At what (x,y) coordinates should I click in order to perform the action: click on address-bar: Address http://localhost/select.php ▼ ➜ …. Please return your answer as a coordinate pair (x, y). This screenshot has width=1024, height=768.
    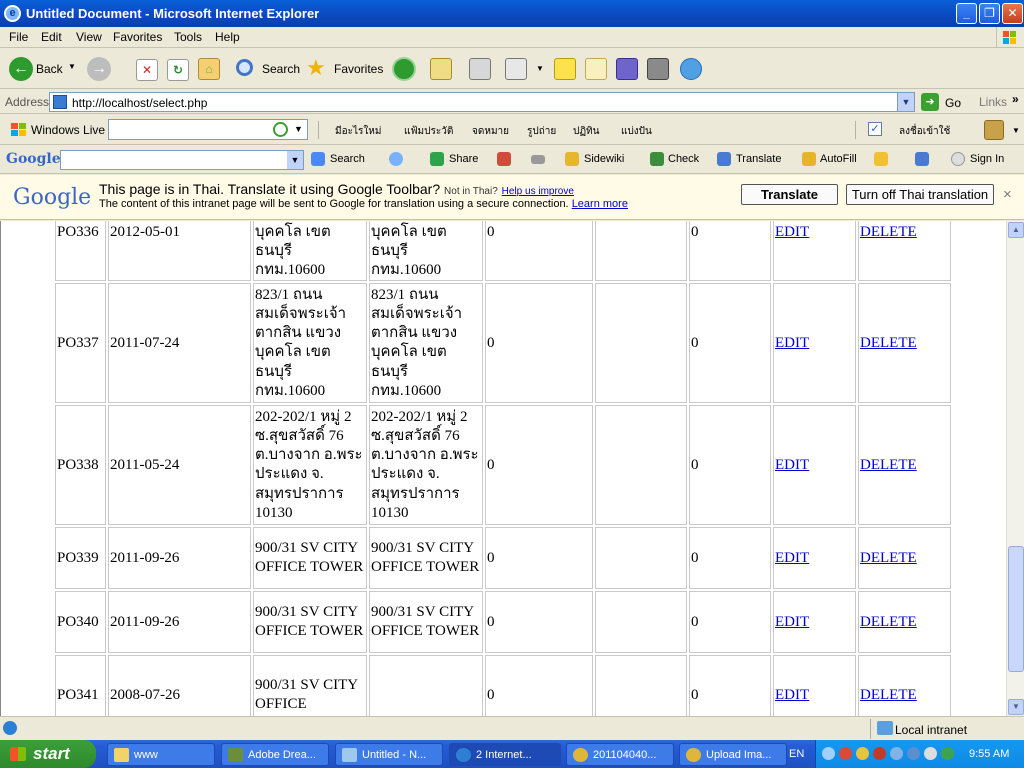
    Looking at the image, I should click on (512, 102).